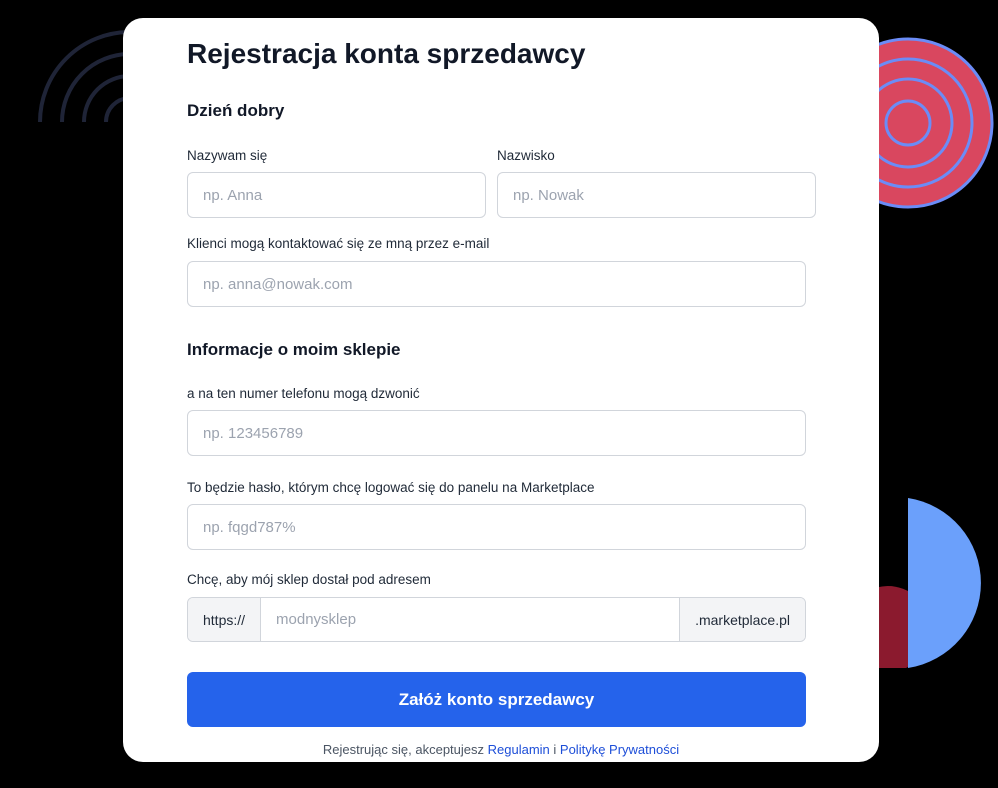 This screenshot has height=788, width=998. What do you see at coordinates (227, 155) in the screenshot?
I see `first-name-label: Nazywam się` at bounding box center [227, 155].